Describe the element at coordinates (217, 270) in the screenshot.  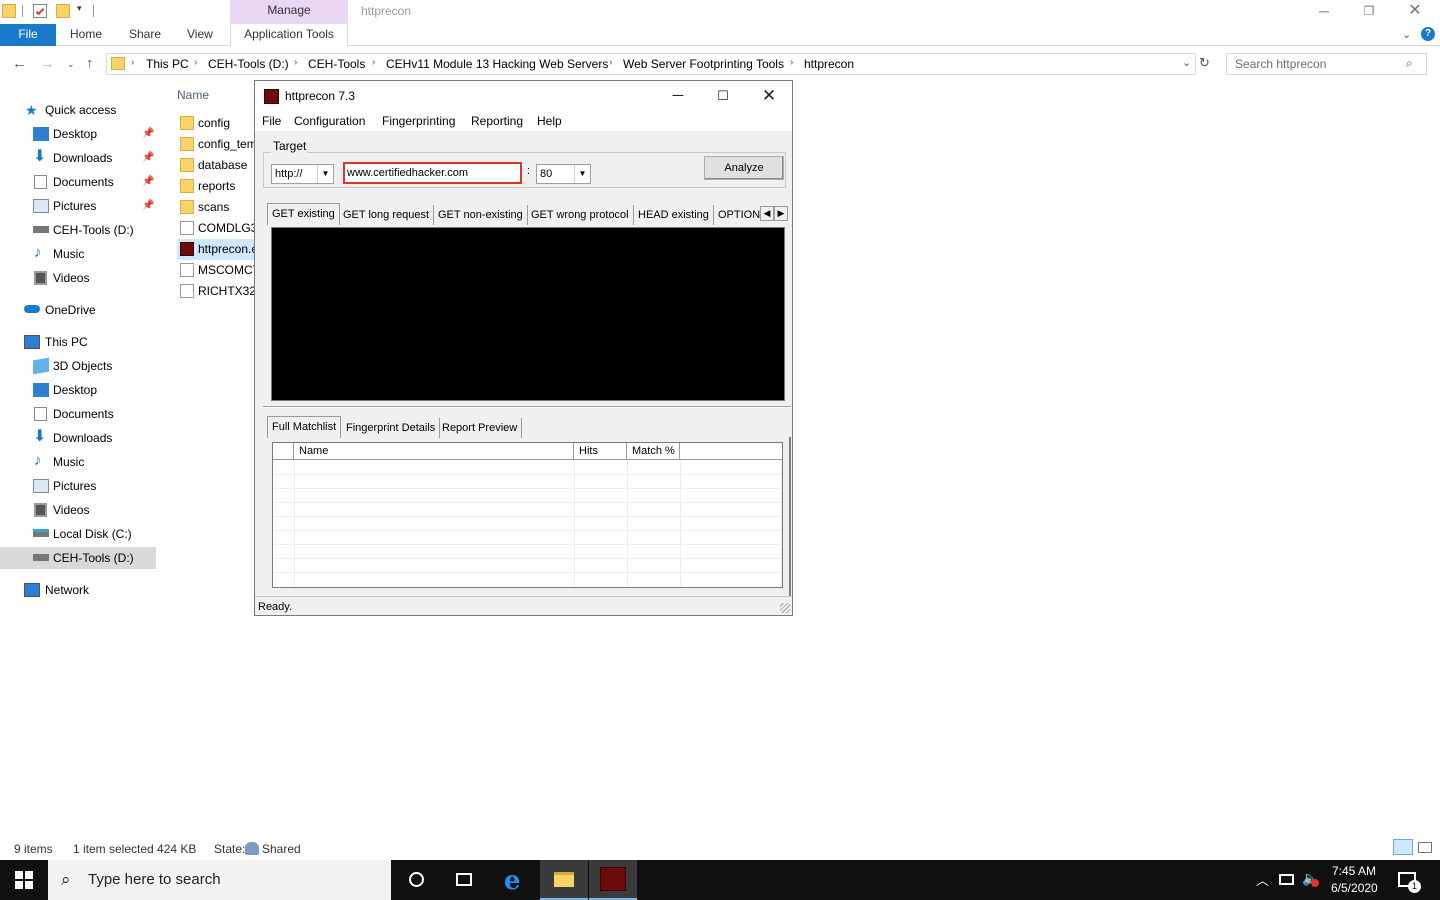
I see `file-row: MSCOMCTL.OCX` at that location.